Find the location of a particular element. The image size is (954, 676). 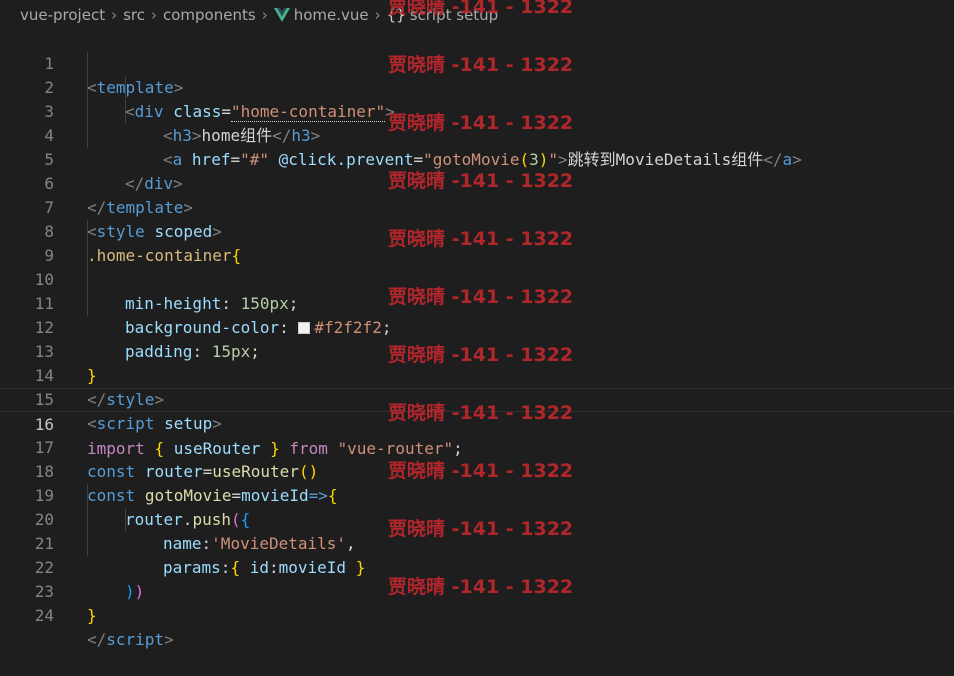

code-line: 15 <script setup> is located at coordinates (477, 398).